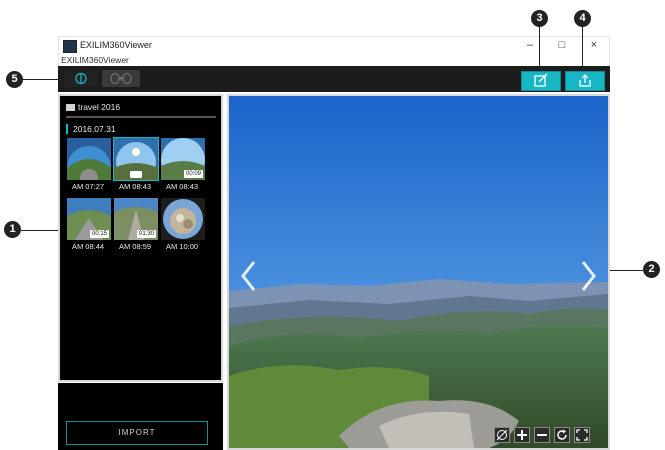 The height and width of the screenshot is (450, 665). Describe the element at coordinates (95, 60) in the screenshot. I see `menu-app-label: EXILIM360Viewer` at that location.